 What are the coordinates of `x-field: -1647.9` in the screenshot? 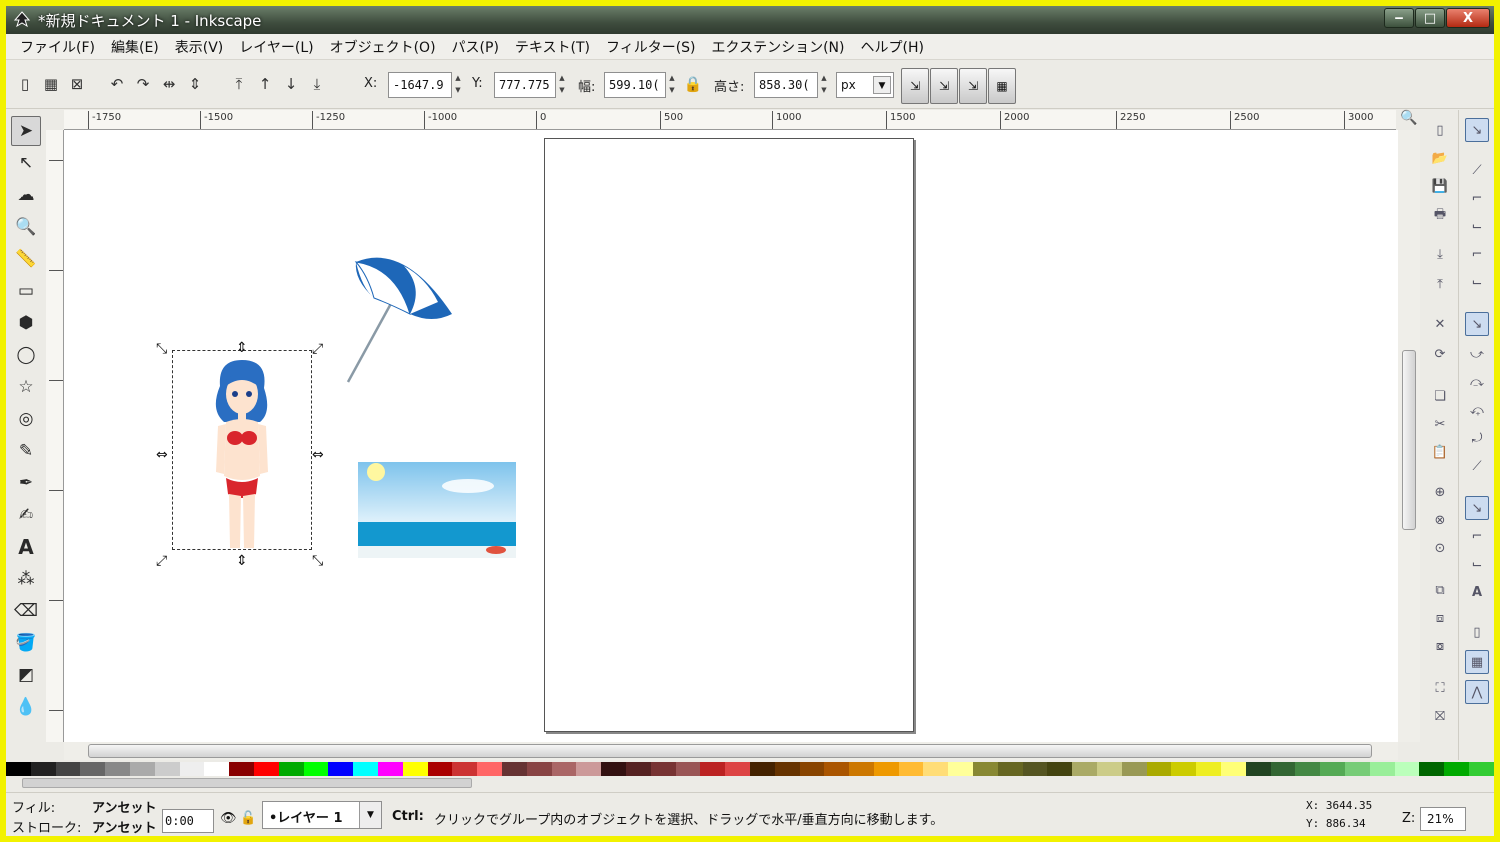 It's located at (420, 85).